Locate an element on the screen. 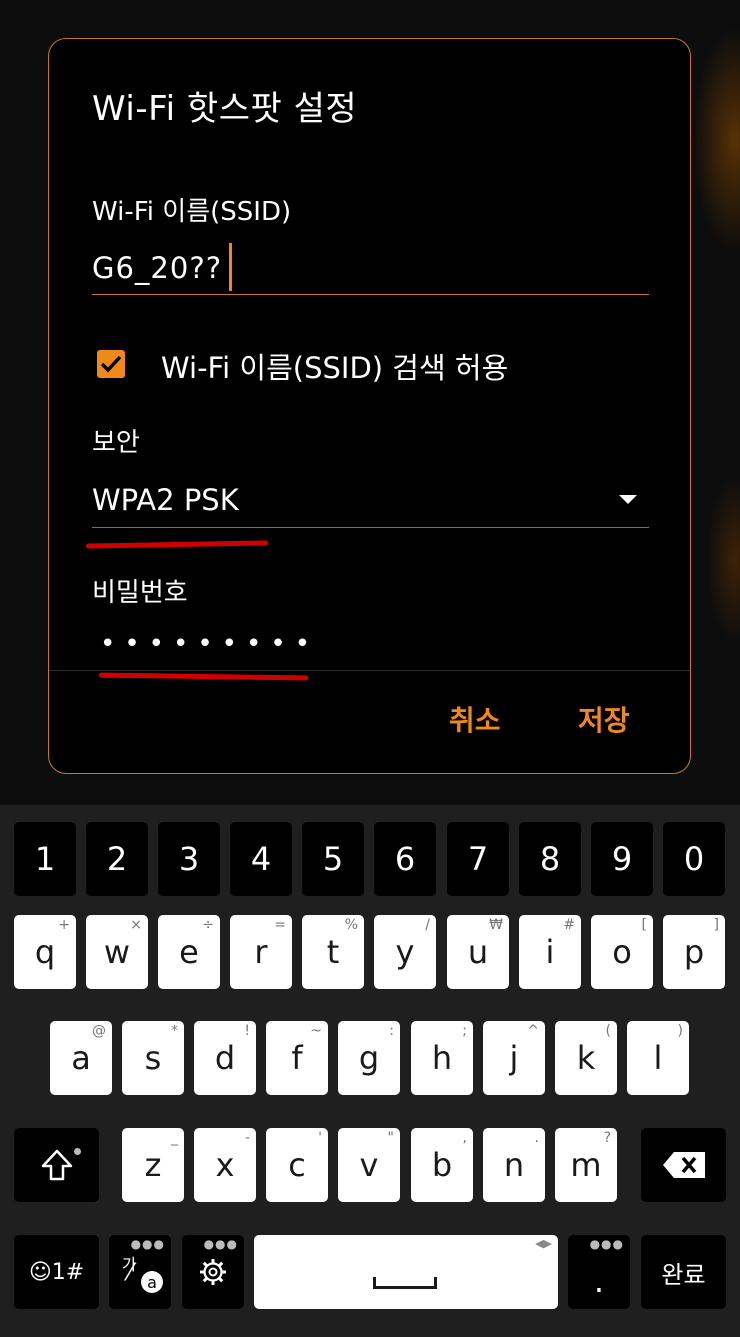  dropdown-arrow-icon is located at coordinates (628, 499).